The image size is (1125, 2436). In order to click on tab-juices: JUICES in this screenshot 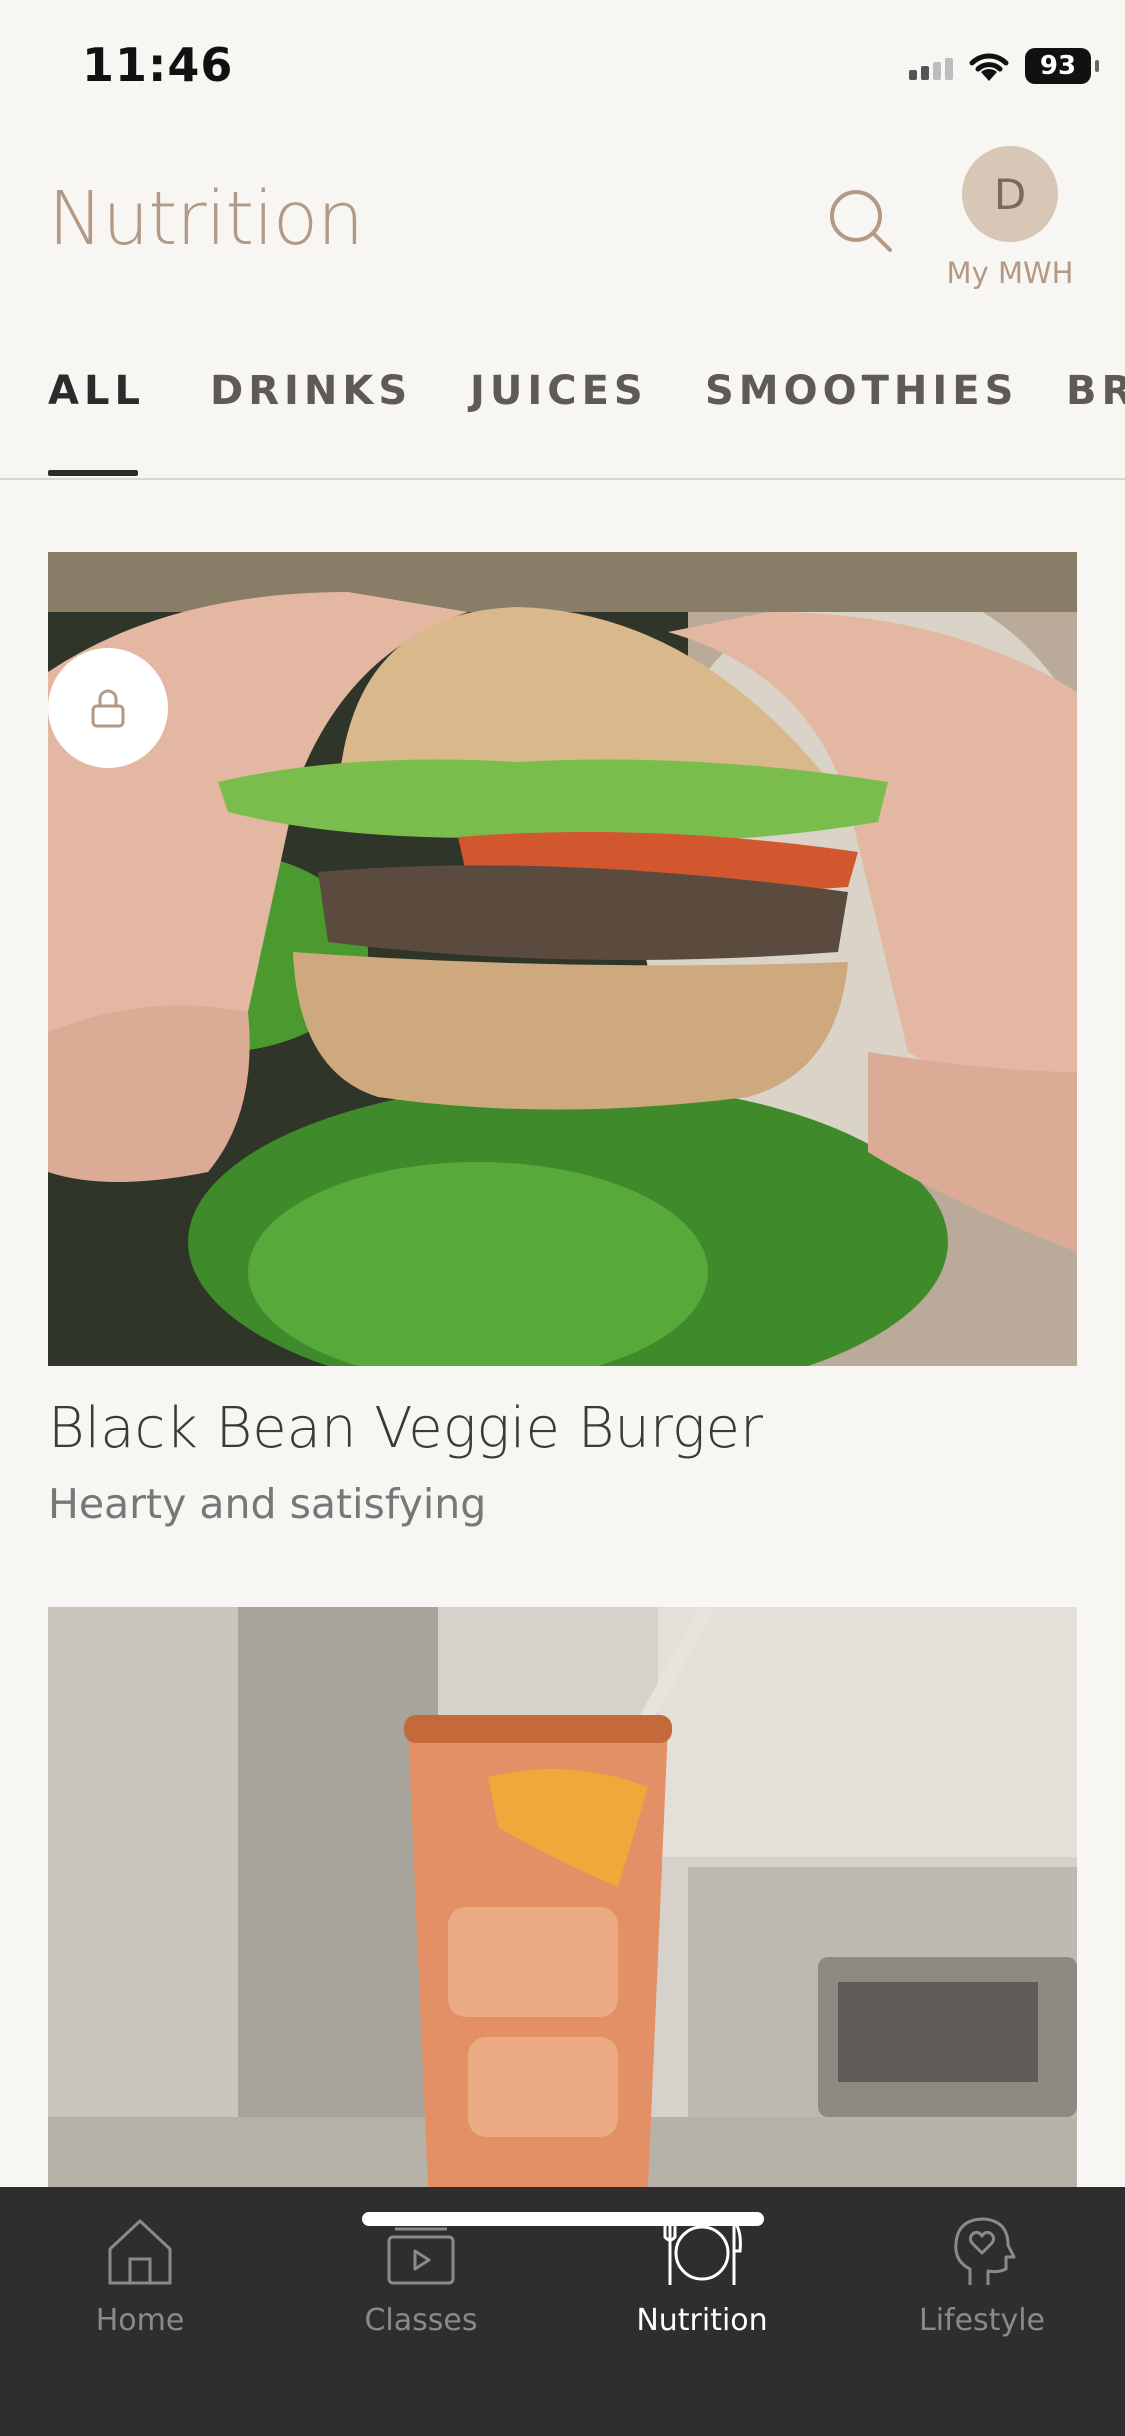, I will do `click(559, 391)`.